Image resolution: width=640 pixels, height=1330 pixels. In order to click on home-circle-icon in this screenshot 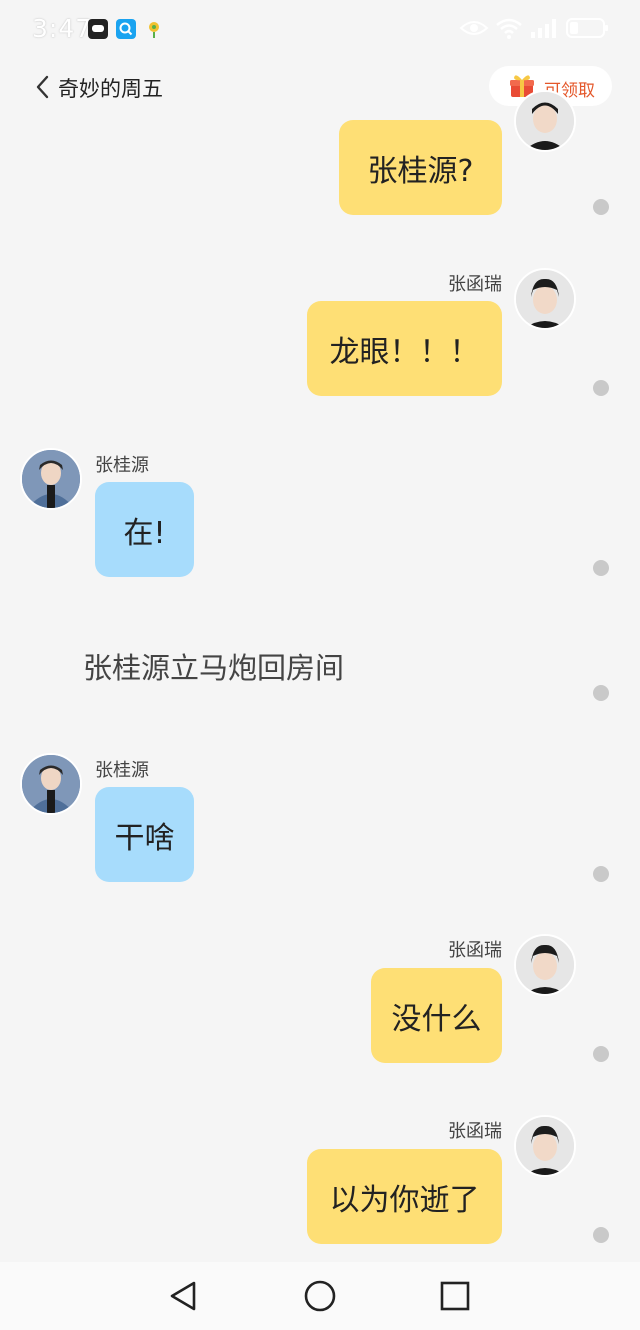, I will do `click(320, 1296)`.